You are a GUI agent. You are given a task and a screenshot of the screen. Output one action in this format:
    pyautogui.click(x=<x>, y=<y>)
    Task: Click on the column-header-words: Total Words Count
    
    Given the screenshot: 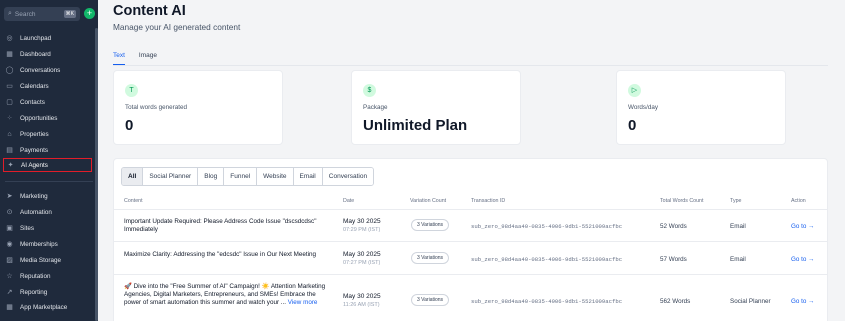 What is the action you would take?
    pyautogui.click(x=682, y=201)
    